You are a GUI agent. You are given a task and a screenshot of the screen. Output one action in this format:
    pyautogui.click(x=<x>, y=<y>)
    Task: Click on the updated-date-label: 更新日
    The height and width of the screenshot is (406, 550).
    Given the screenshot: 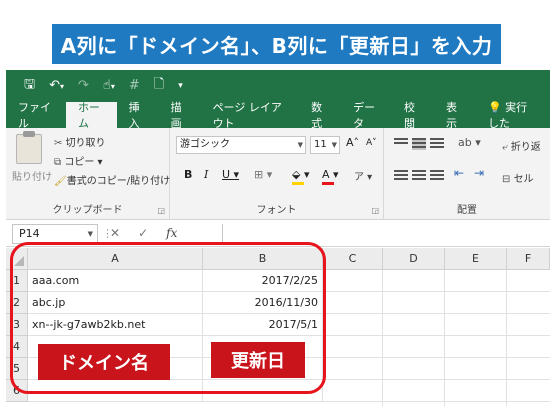 What is the action you would take?
    pyautogui.click(x=258, y=360)
    